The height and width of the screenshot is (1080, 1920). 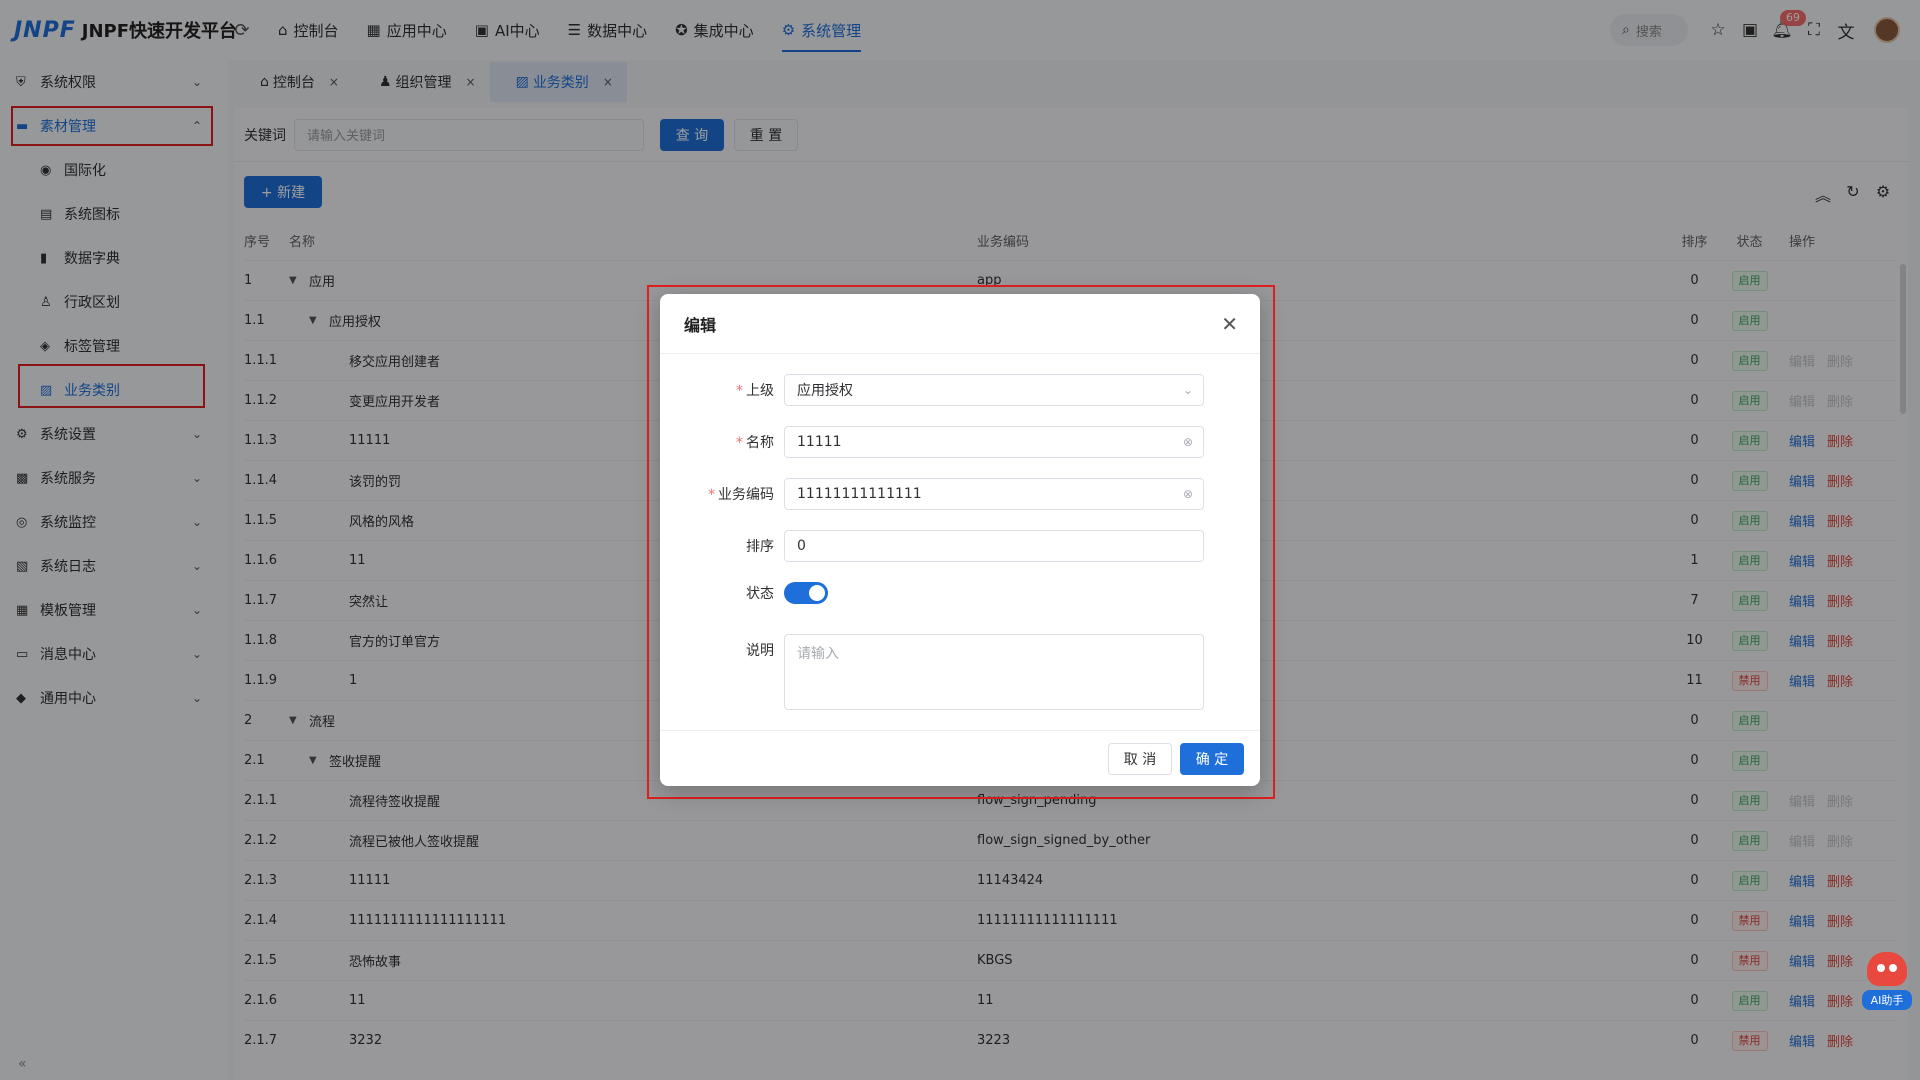 What do you see at coordinates (755, 391) in the screenshot?
I see `parent-label: * 上级` at bounding box center [755, 391].